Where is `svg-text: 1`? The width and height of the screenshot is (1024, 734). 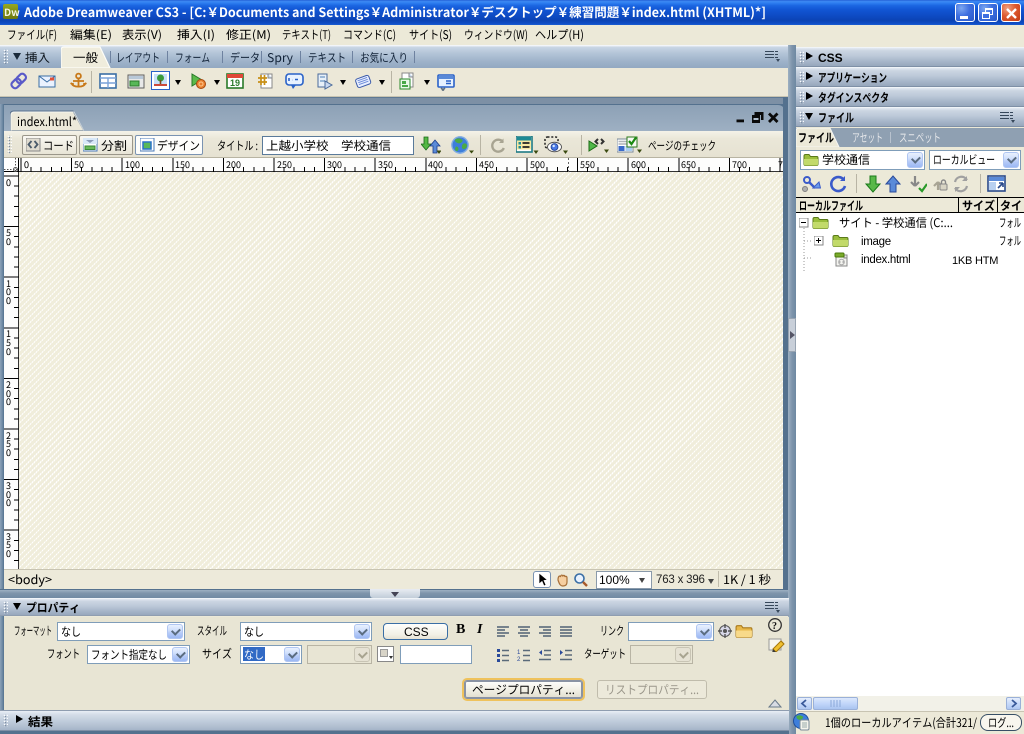 svg-text: 1 is located at coordinates (519, 653).